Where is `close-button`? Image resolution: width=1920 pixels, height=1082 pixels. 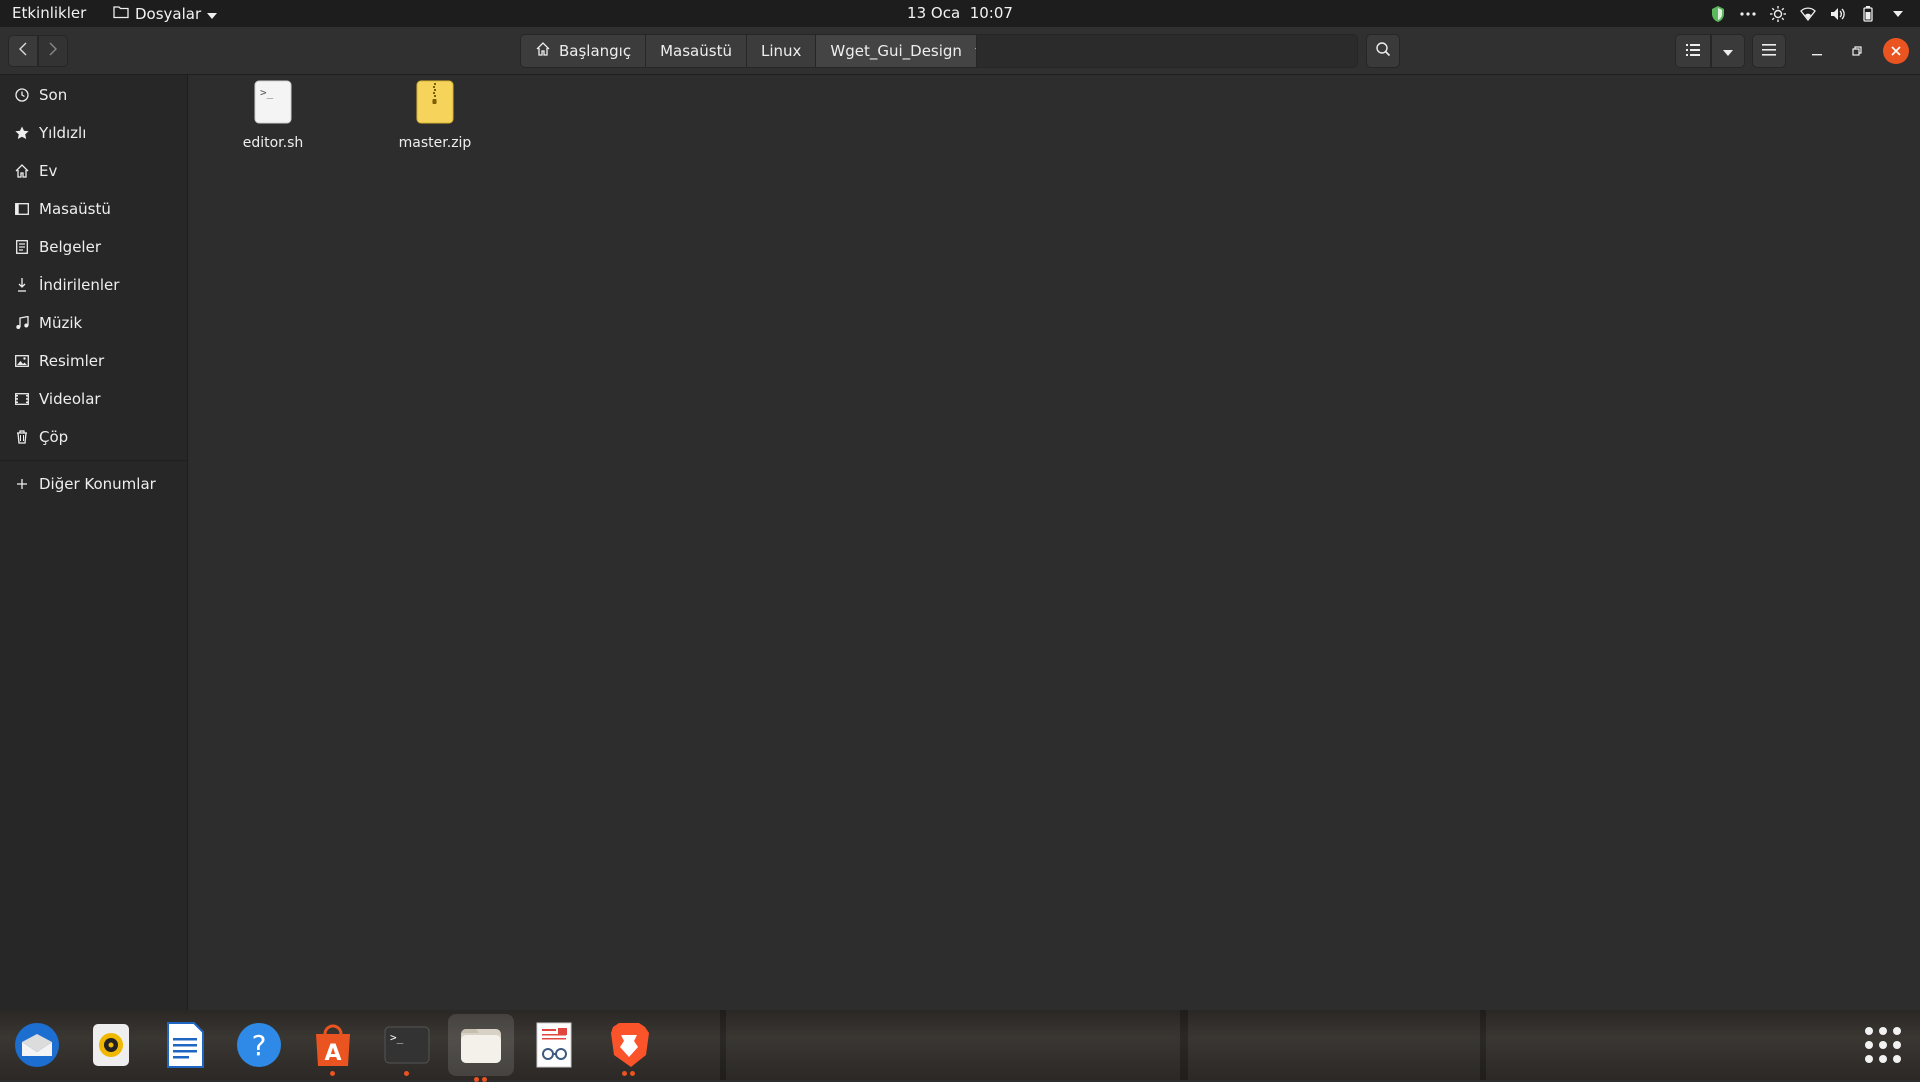 close-button is located at coordinates (1896, 51).